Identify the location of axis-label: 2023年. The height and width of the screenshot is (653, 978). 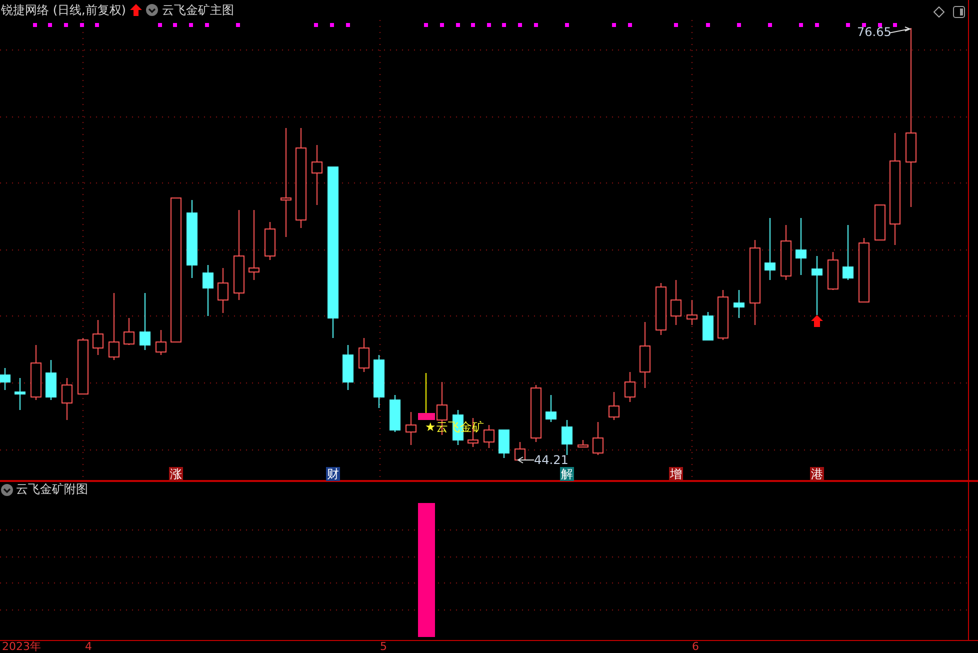
(21, 646).